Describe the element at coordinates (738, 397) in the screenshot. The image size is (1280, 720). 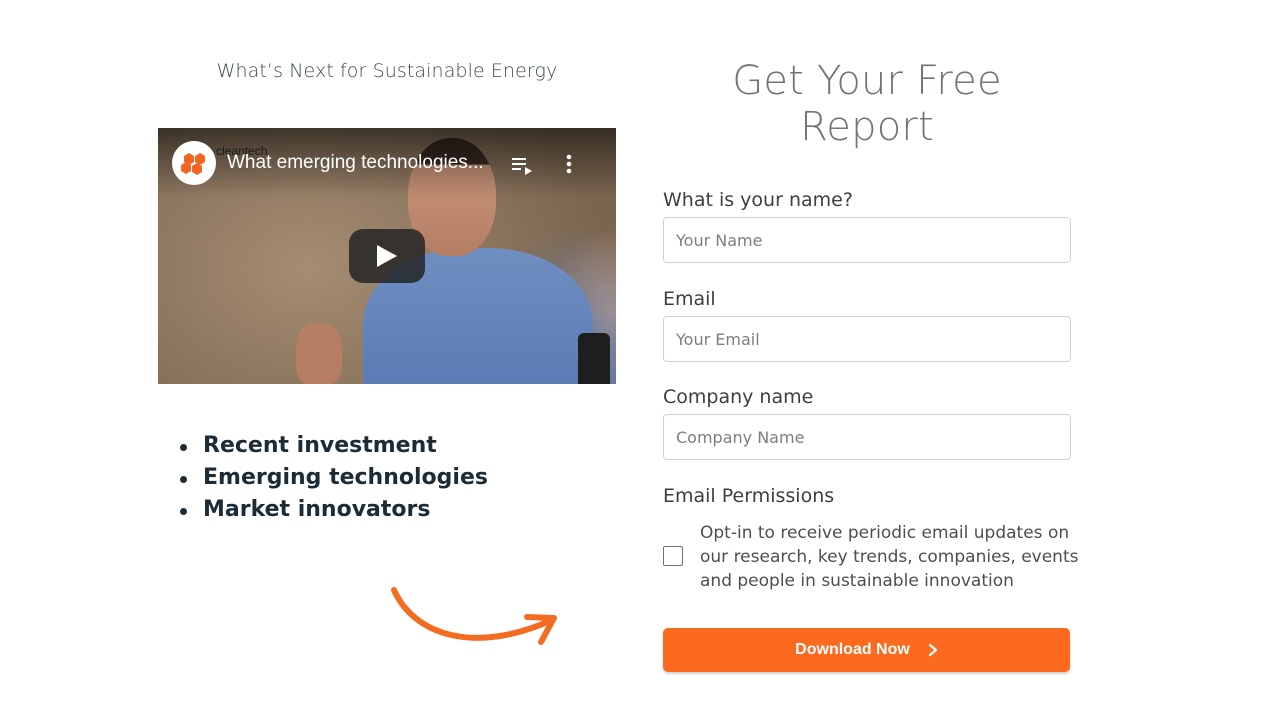
I see `company-field-label: Company name` at that location.